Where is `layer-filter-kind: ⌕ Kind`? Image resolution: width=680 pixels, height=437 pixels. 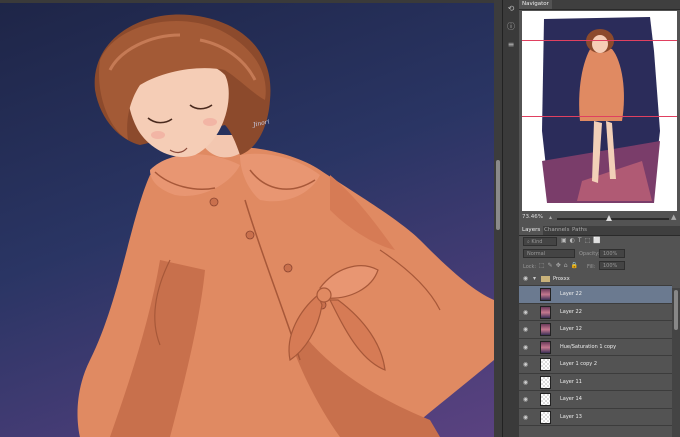 layer-filter-kind: ⌕ Kind is located at coordinates (540, 241).